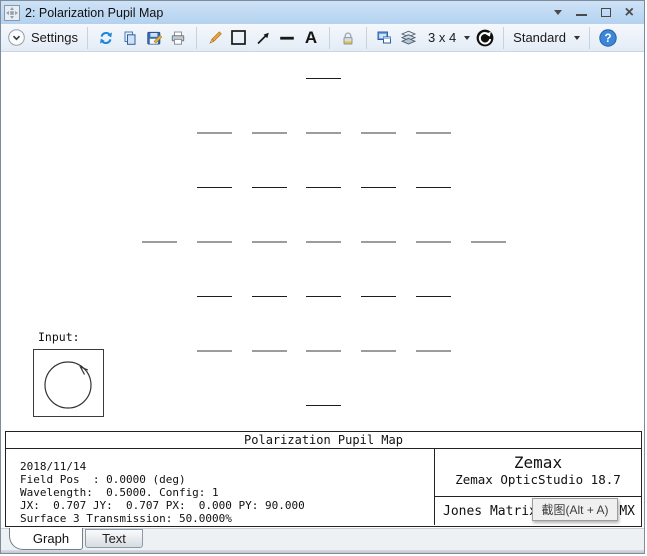 The height and width of the screenshot is (556, 647). I want to click on screenshot-tooltip: 截图(Alt + A), so click(575, 509).